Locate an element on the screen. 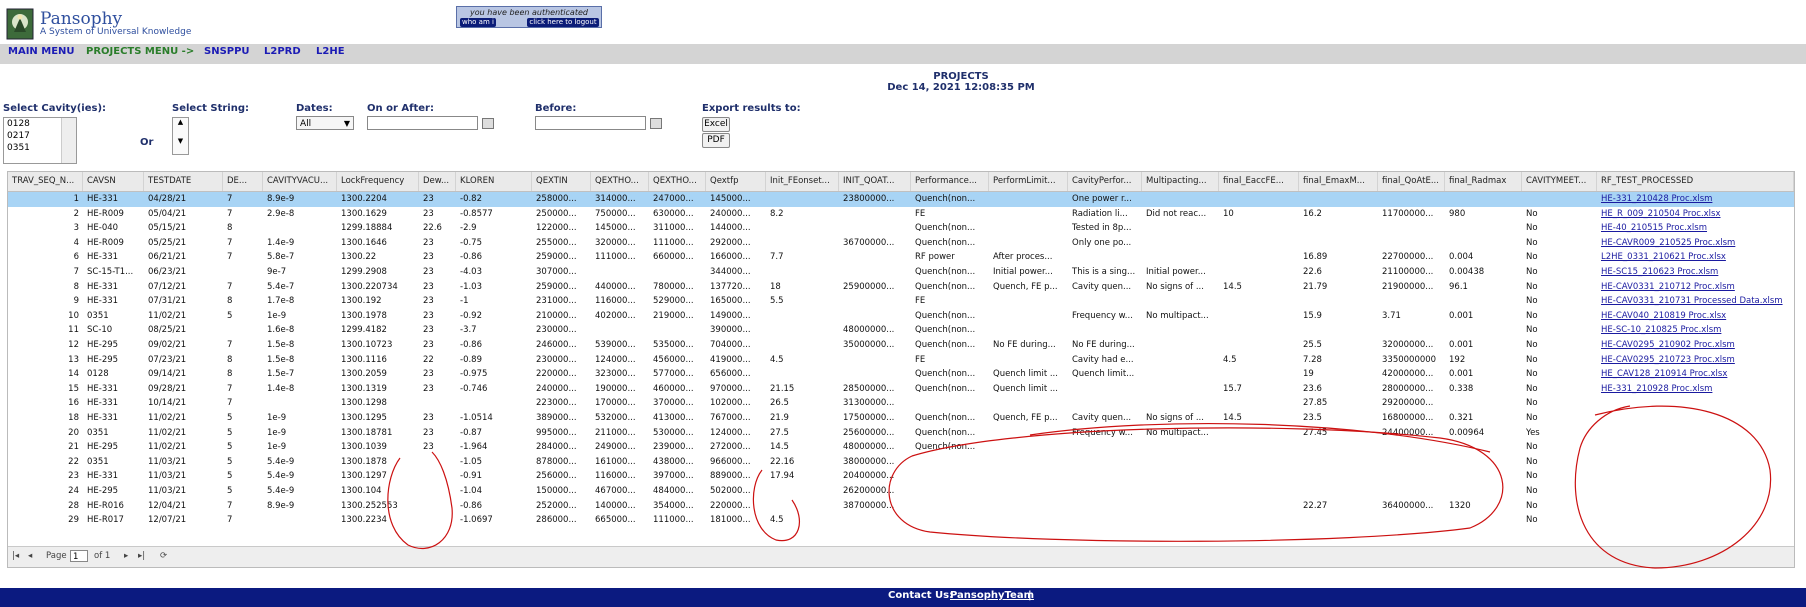 The height and width of the screenshot is (607, 1806). column-header: LockFrequency is located at coordinates (378, 181).